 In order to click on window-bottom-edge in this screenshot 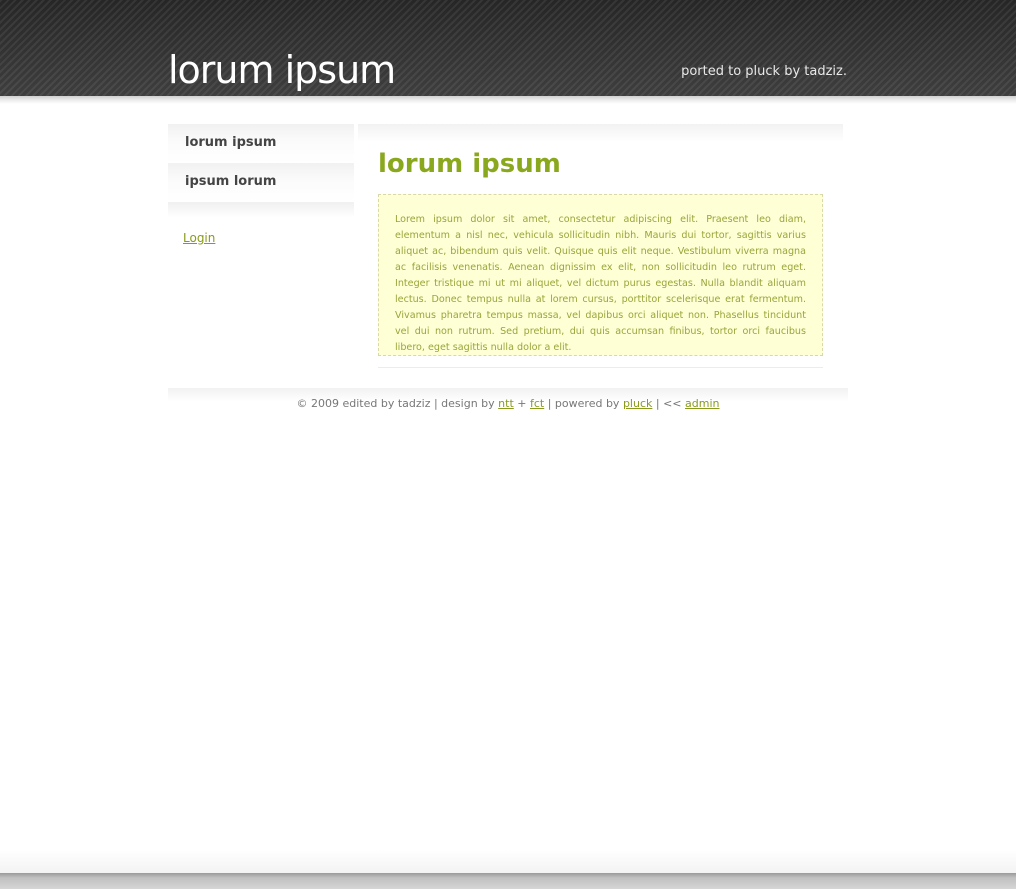, I will do `click(508, 881)`.